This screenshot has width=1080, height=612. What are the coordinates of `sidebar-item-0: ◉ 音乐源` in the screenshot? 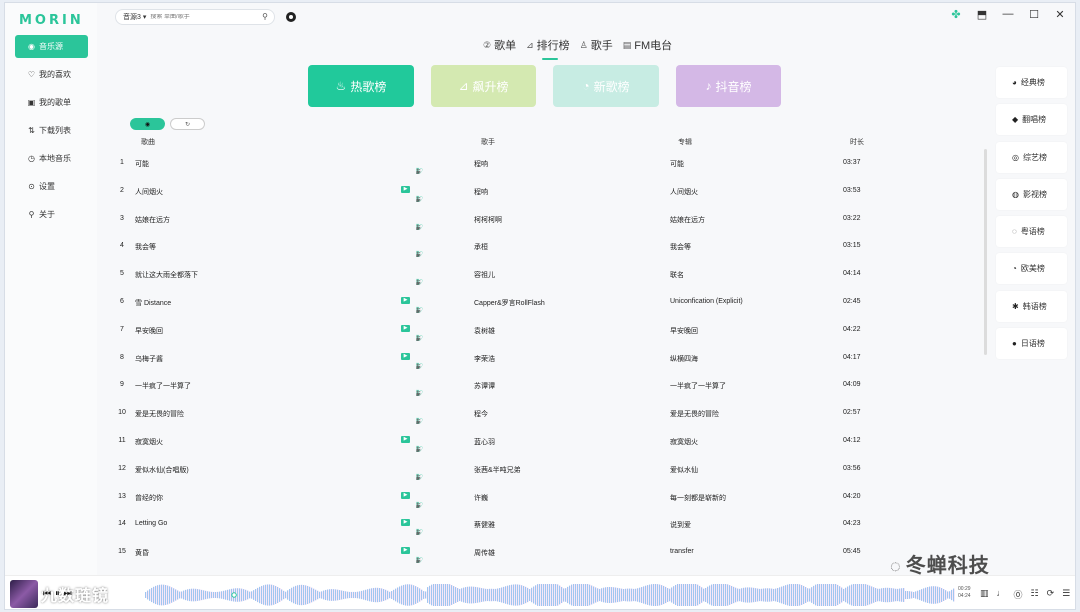 It's located at (51, 46).